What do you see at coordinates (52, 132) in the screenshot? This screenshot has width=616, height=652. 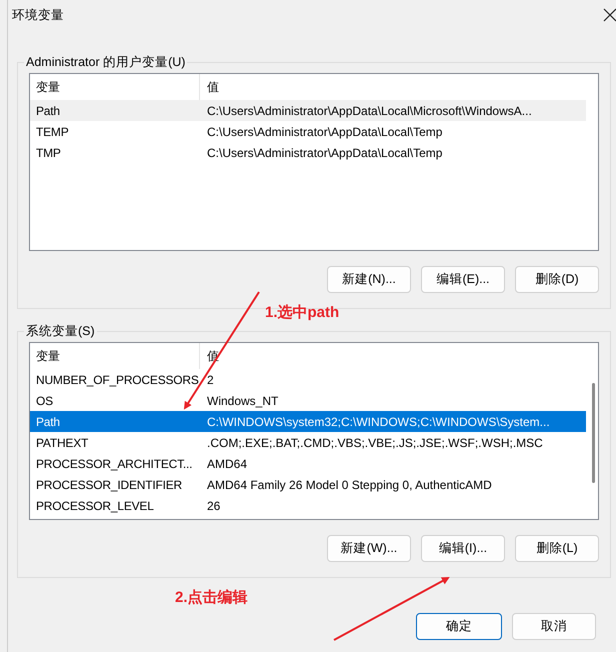 I see `variable-name: TEMP` at bounding box center [52, 132].